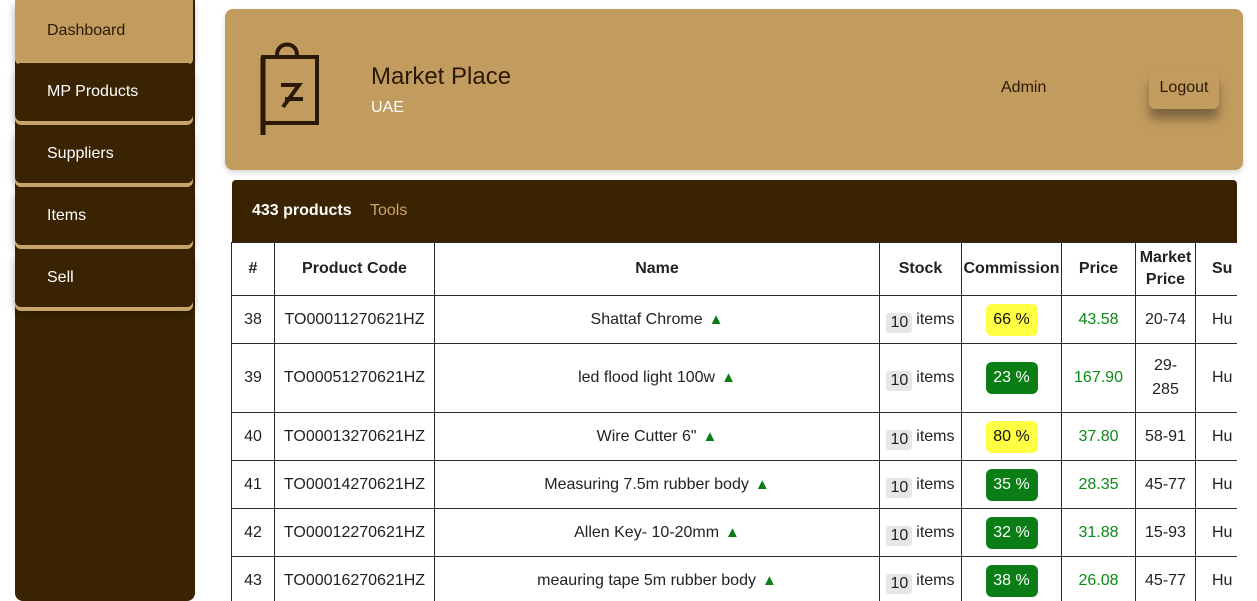 The width and height of the screenshot is (1257, 601). What do you see at coordinates (1098, 269) in the screenshot?
I see `column-header-price: Price` at bounding box center [1098, 269].